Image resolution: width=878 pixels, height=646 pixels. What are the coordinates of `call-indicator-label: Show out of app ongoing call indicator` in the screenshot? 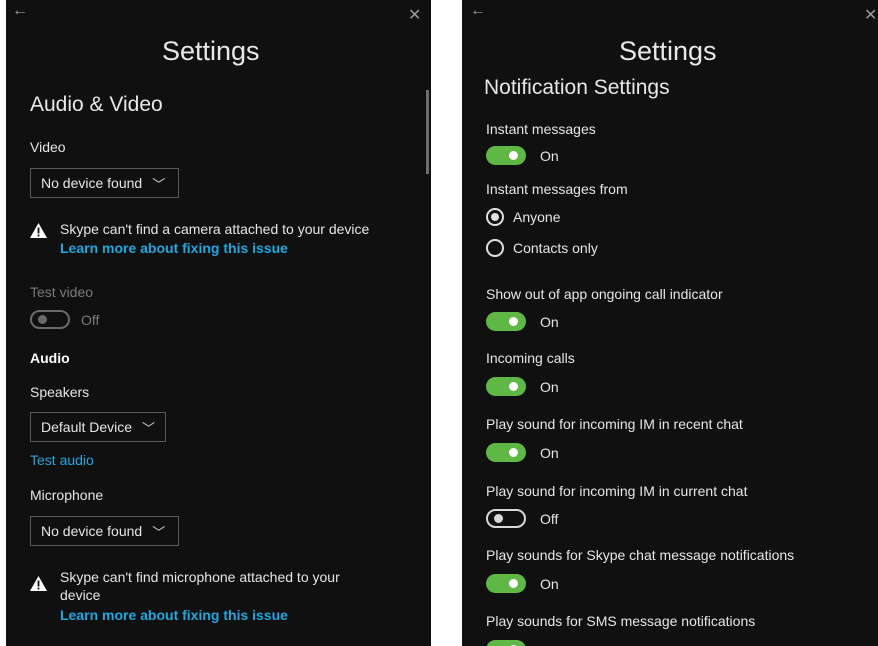 It's located at (604, 294).